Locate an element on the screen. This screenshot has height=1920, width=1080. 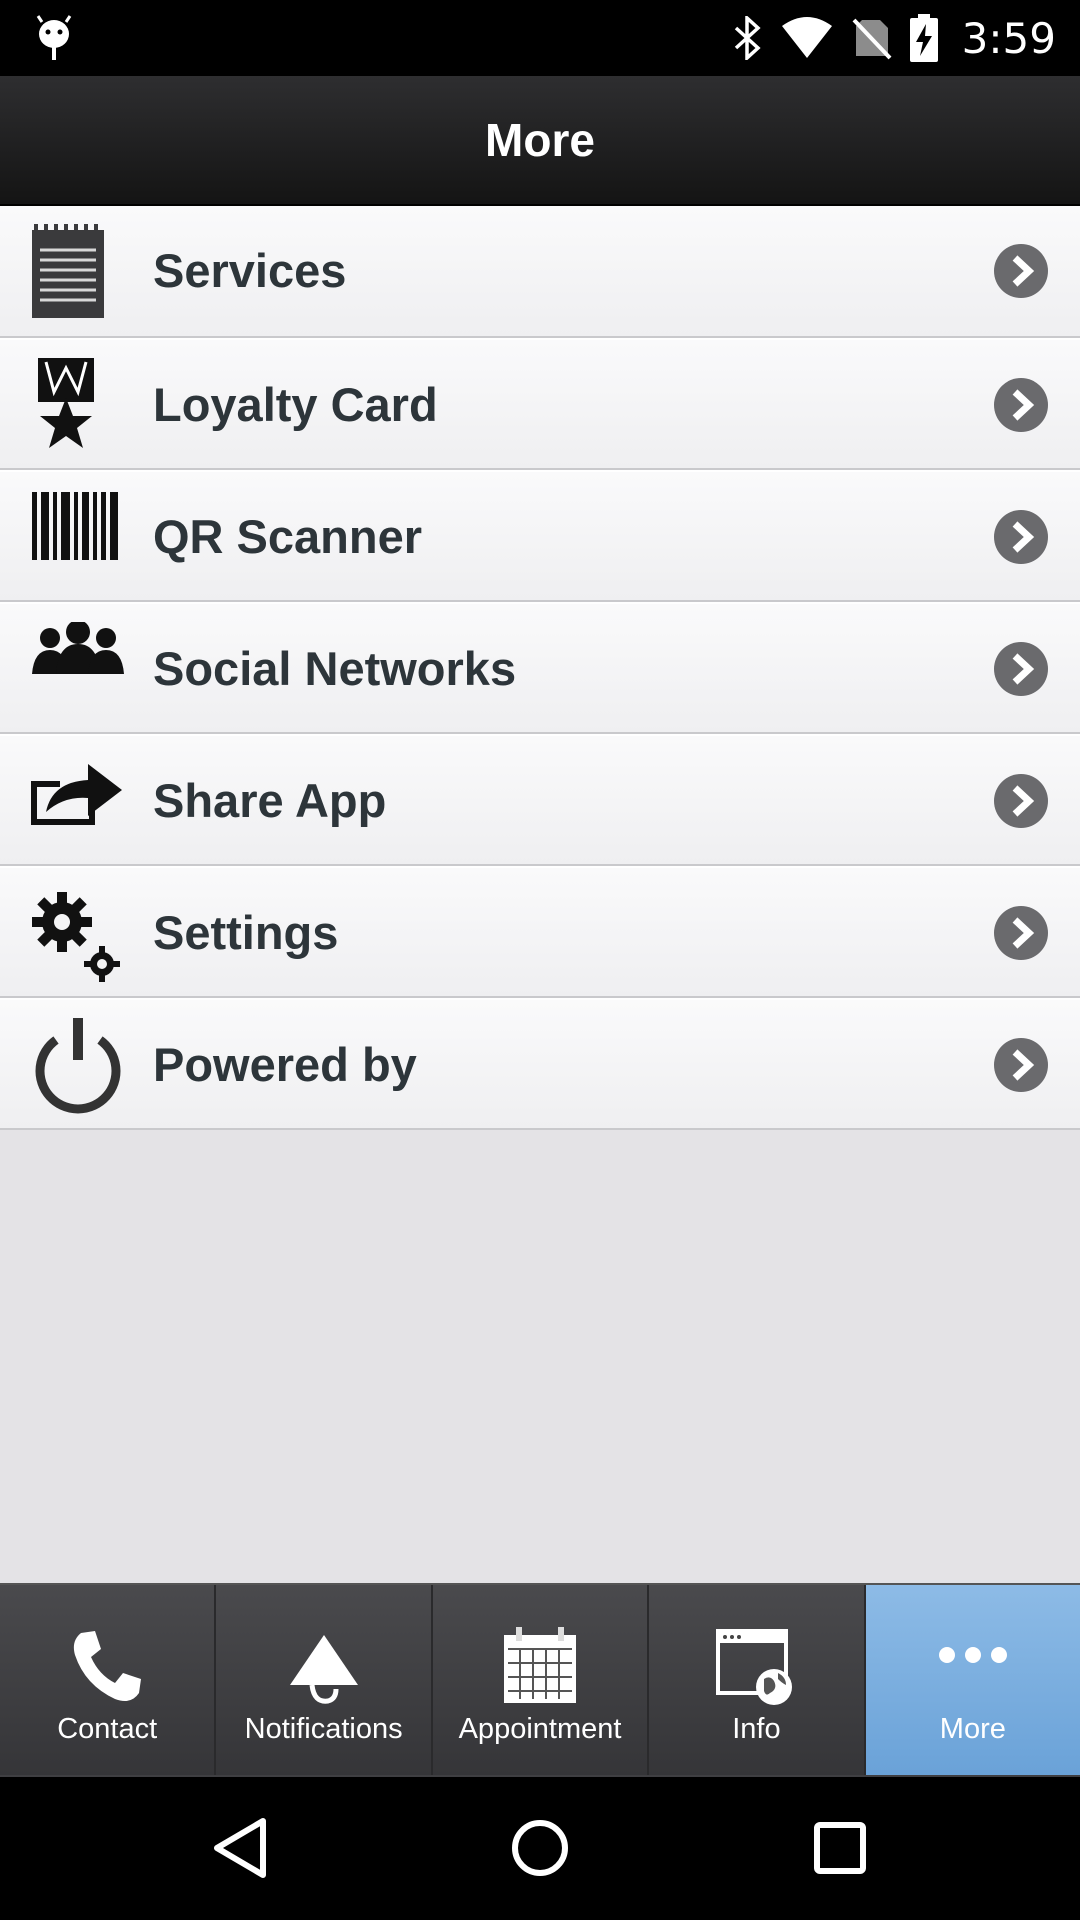
menu-item-powered-by: Powered by is located at coordinates (540, 1064).